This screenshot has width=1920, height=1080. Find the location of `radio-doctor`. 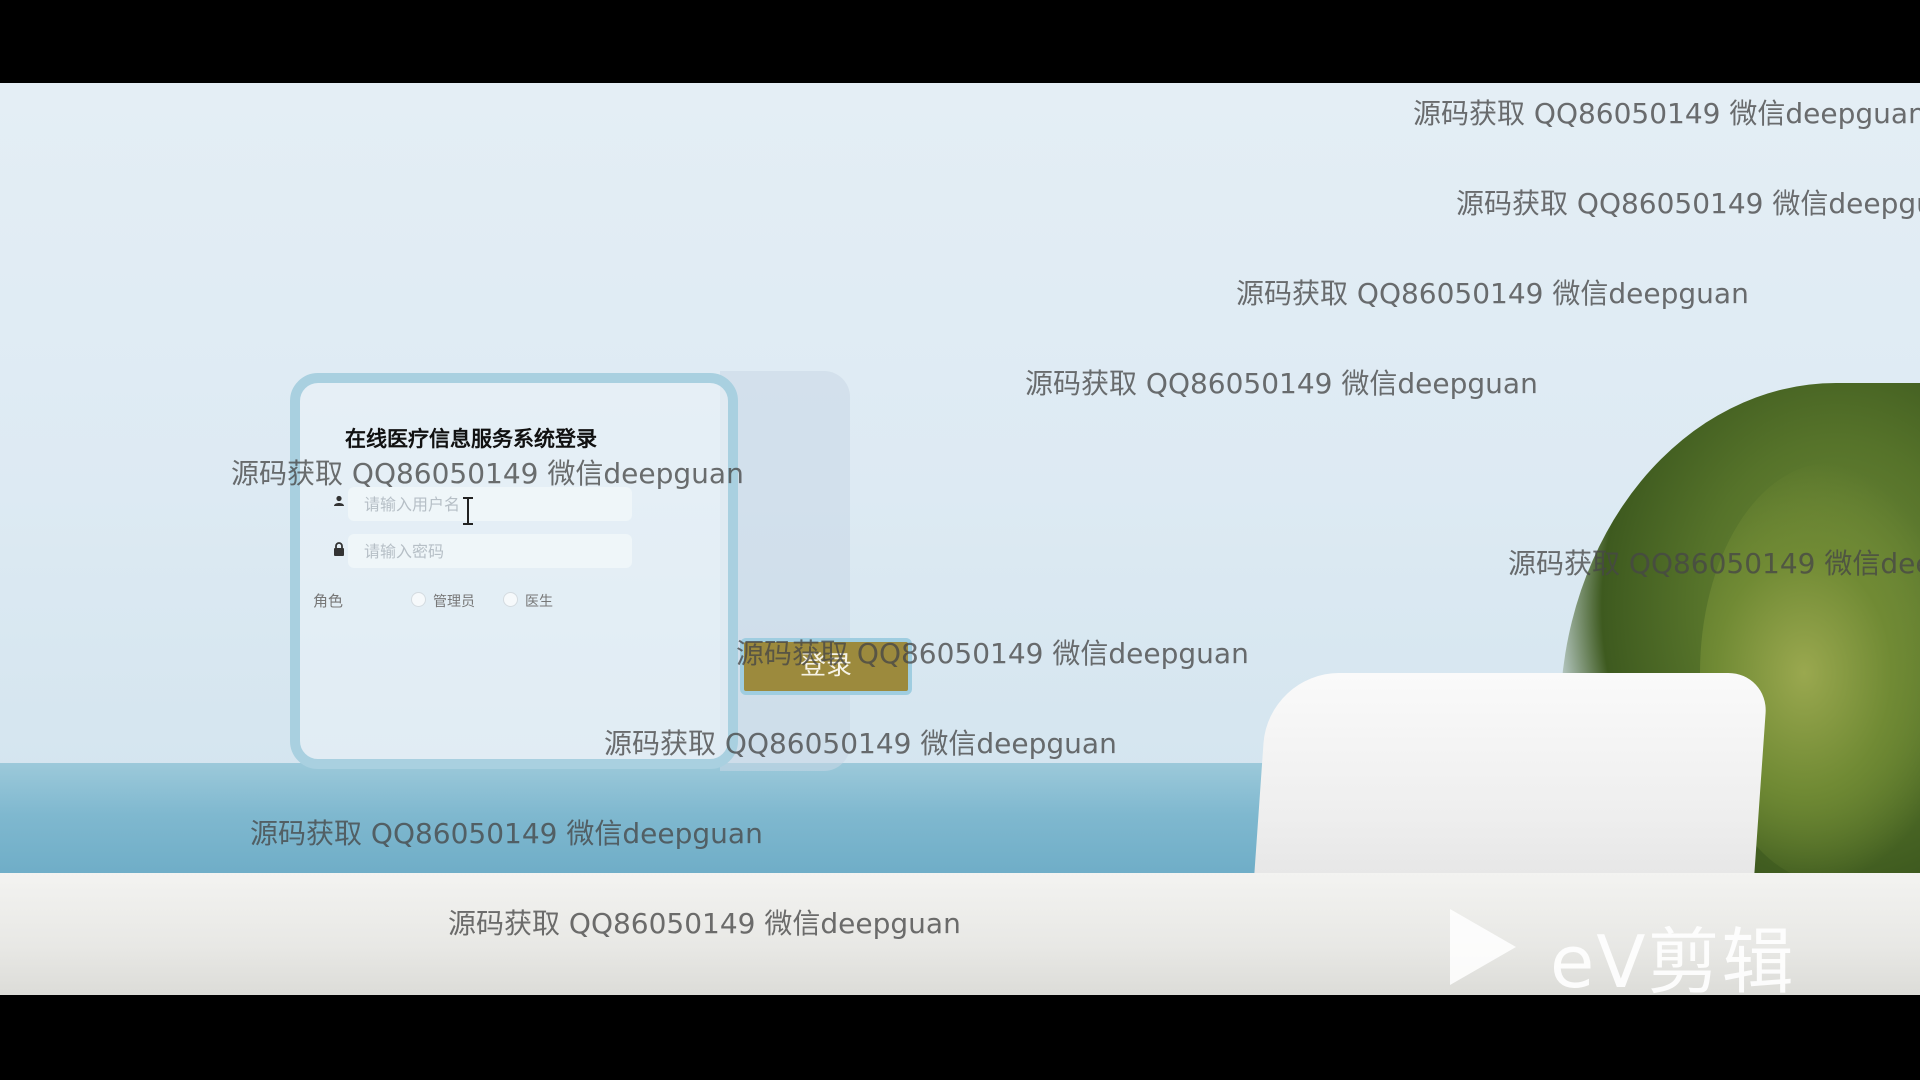

radio-doctor is located at coordinates (510, 599).